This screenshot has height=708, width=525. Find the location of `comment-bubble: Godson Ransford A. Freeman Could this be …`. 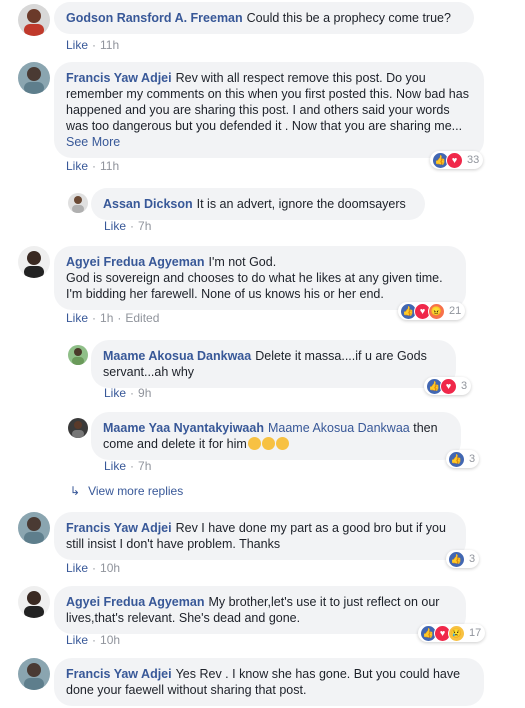

comment-bubble: Godson Ransford A. Freeman Could this be … is located at coordinates (264, 18).